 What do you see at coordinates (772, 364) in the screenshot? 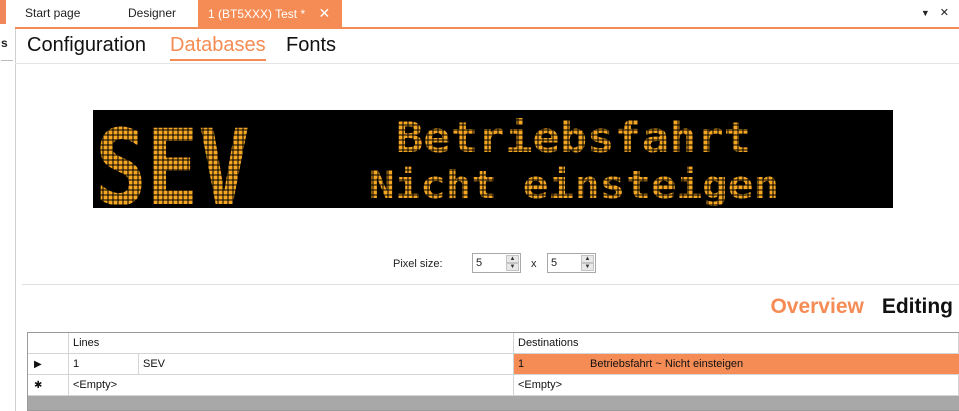
I see `destination-text-cell: Betriebsfahrt ~ Nicht einsteigen` at bounding box center [772, 364].